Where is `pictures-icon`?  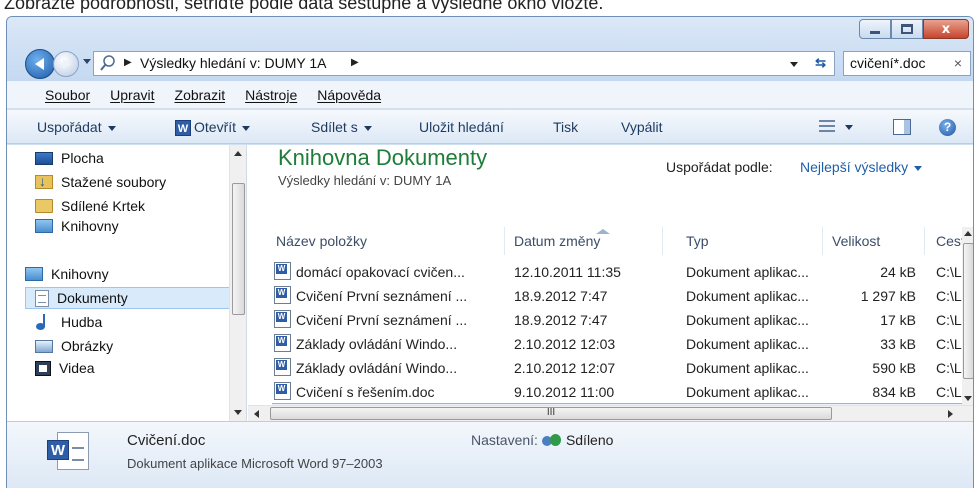
pictures-icon is located at coordinates (44, 346).